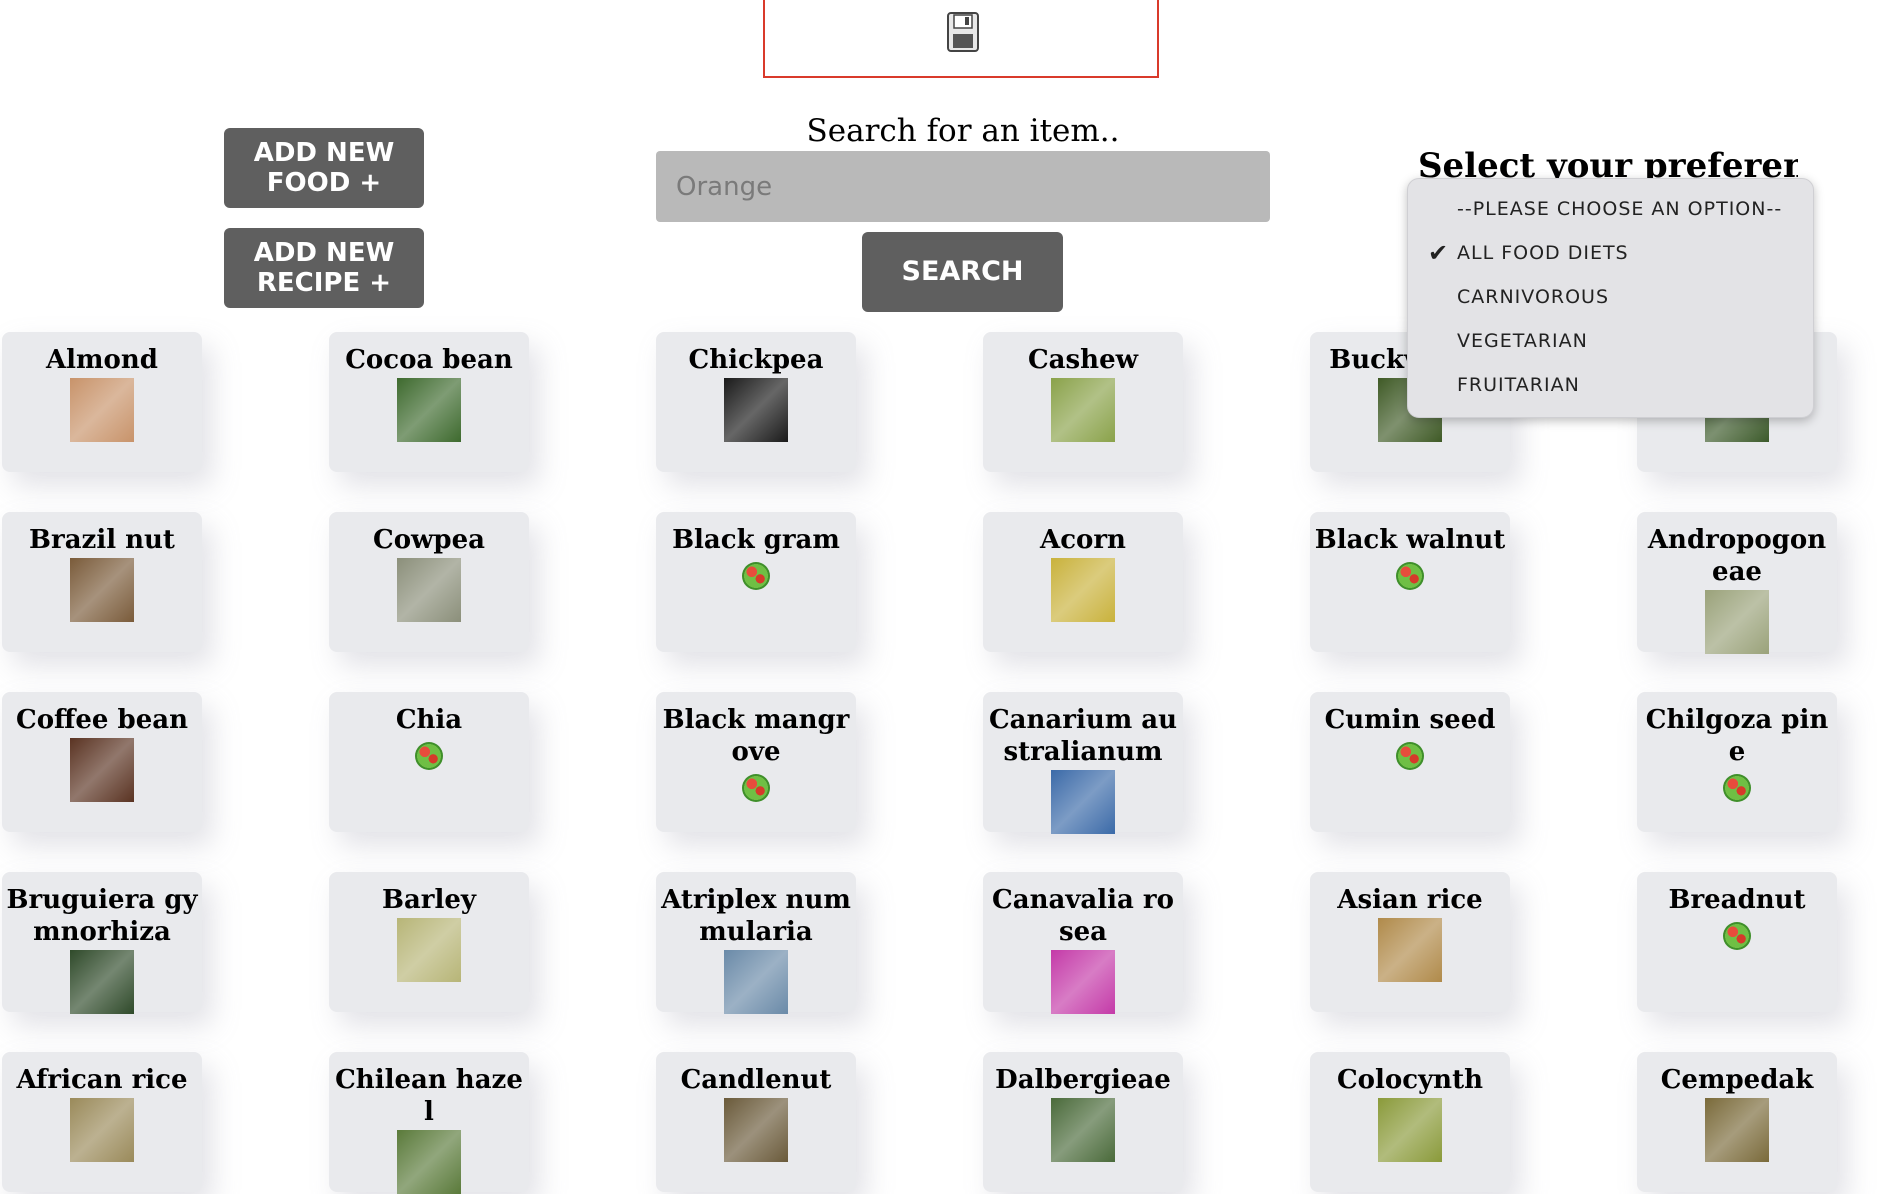 The image size is (1886, 1194). Describe the element at coordinates (102, 916) in the screenshot. I see `food-name: Bruguiera gymnorhiza` at that location.